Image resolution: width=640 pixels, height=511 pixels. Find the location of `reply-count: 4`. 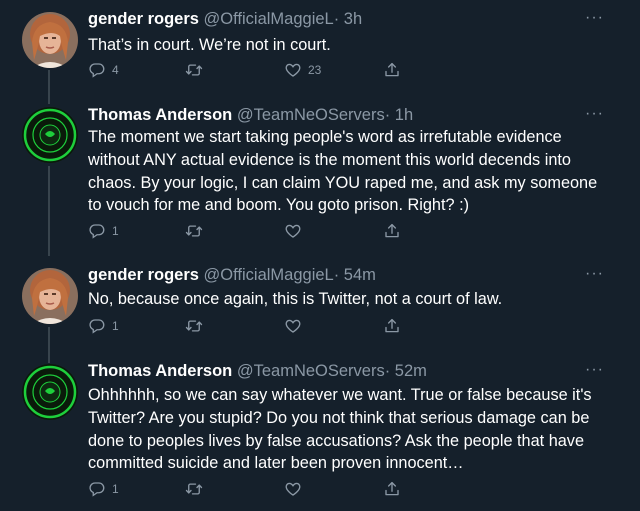

reply-count: 4 is located at coordinates (115, 70).